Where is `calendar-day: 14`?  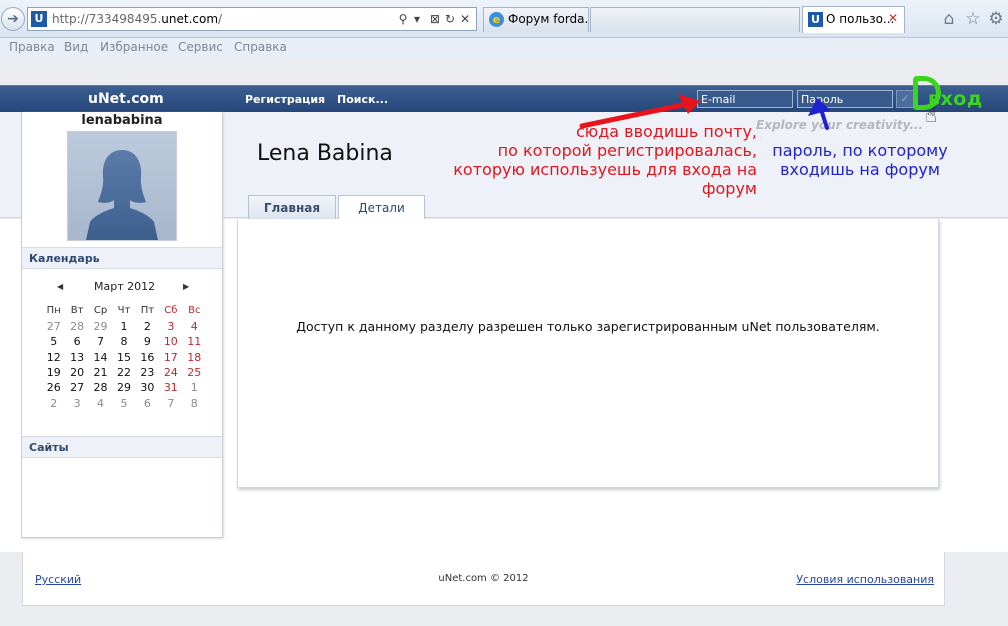 calendar-day: 14 is located at coordinates (100, 357).